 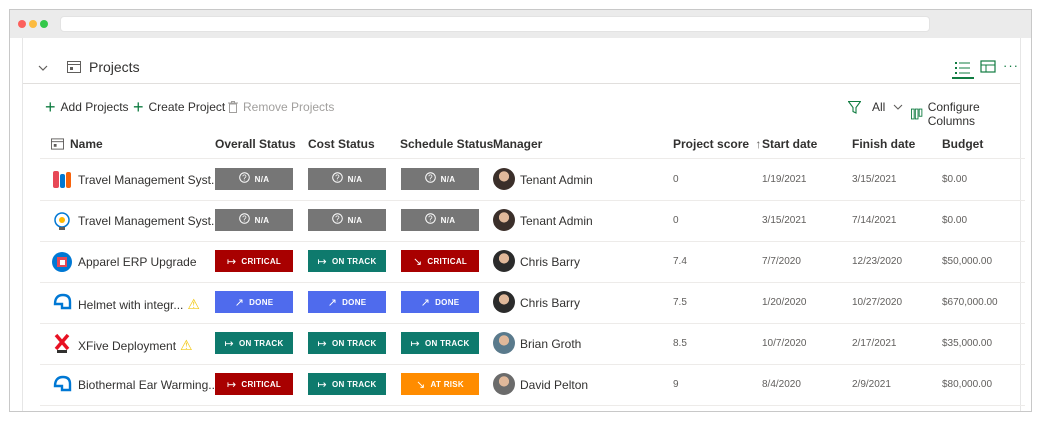 I want to click on status-label: ON TRACK, so click(x=354, y=384).